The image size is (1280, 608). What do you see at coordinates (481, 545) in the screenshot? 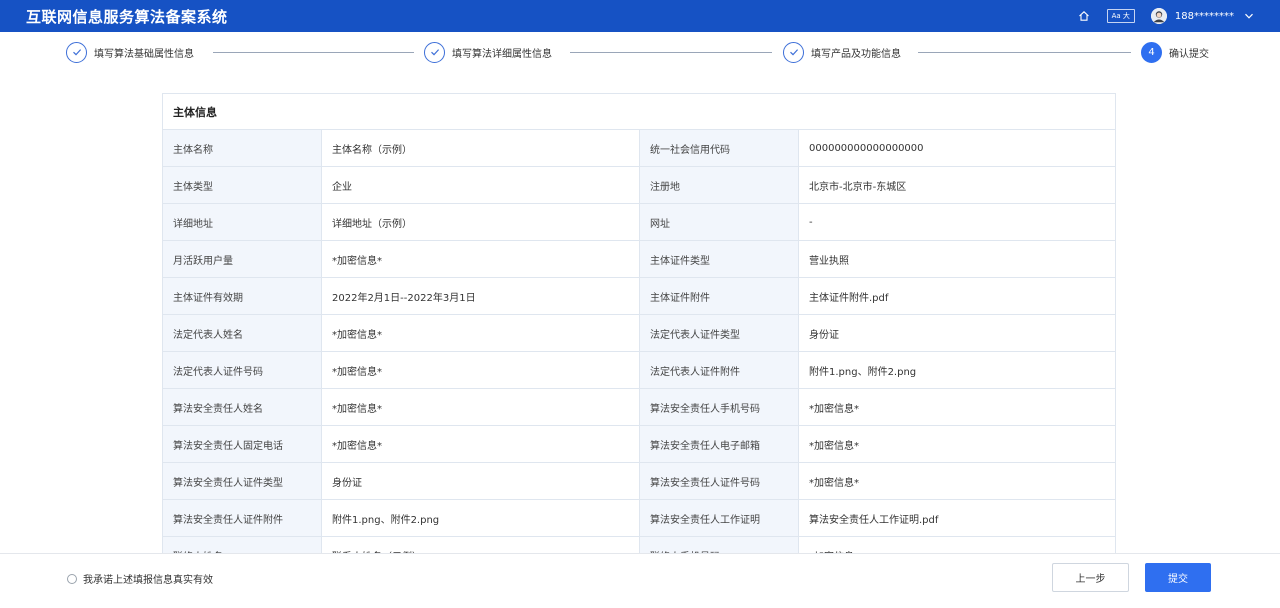
I see `field-value: 联系人姓名（示例）` at bounding box center [481, 545].